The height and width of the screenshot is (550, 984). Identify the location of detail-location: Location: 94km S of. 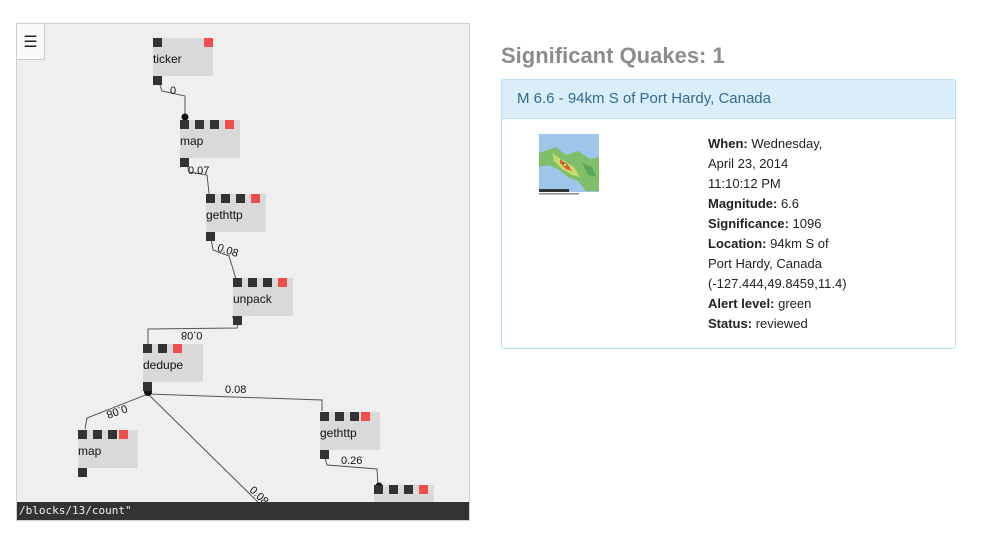
(793, 244).